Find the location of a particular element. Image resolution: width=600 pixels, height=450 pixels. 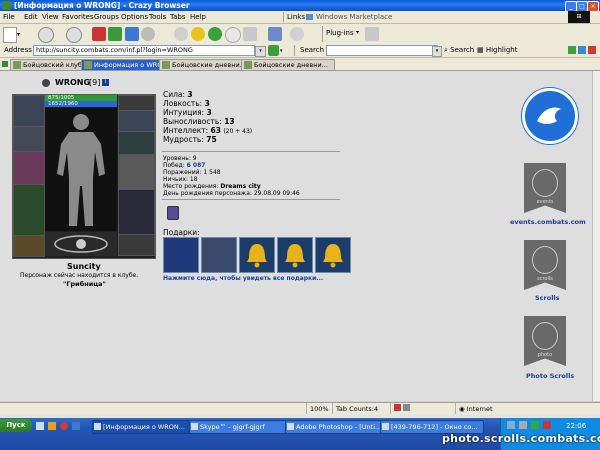

boots-slot is located at coordinates (136, 212).